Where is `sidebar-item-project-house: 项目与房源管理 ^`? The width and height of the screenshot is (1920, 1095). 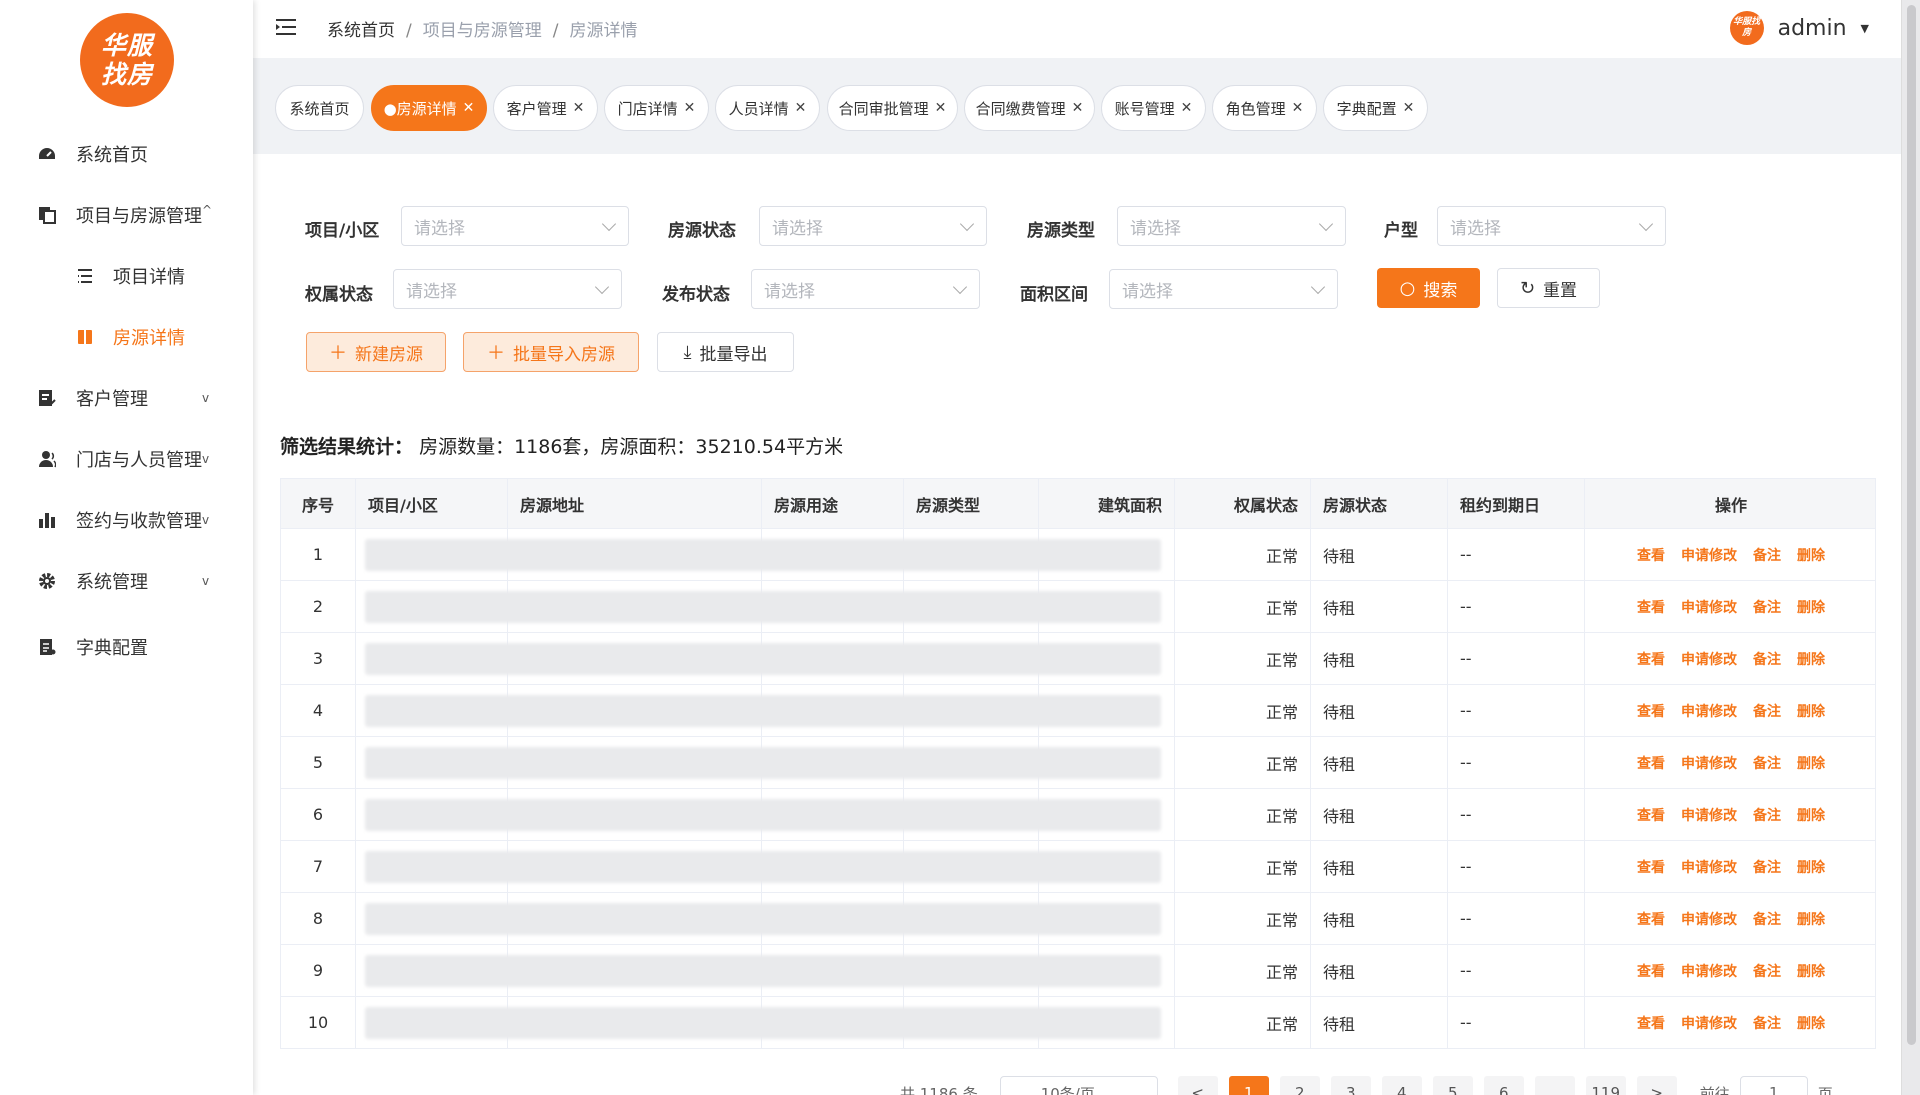
sidebar-item-project-house: 项目与房源管理 ^ is located at coordinates (126, 215).